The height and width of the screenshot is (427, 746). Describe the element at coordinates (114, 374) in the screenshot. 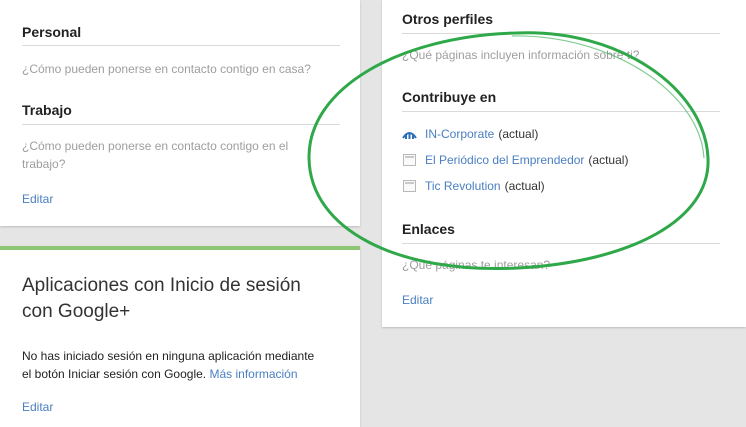

I see `apps-description-line2: el botón Iniciar sesión con Google.` at that location.